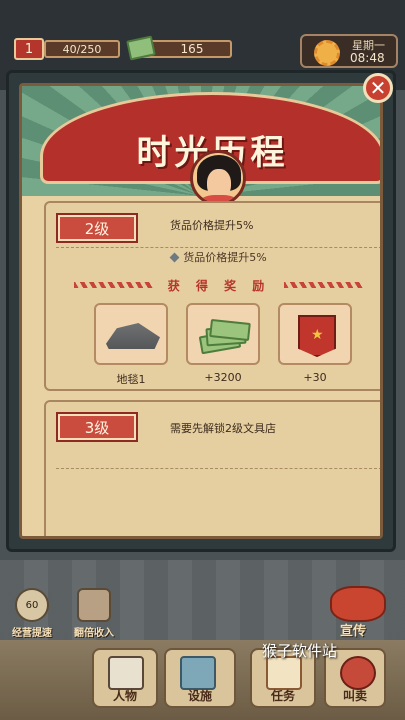  I want to click on double-income-button: 翻倍收入, so click(94, 613).